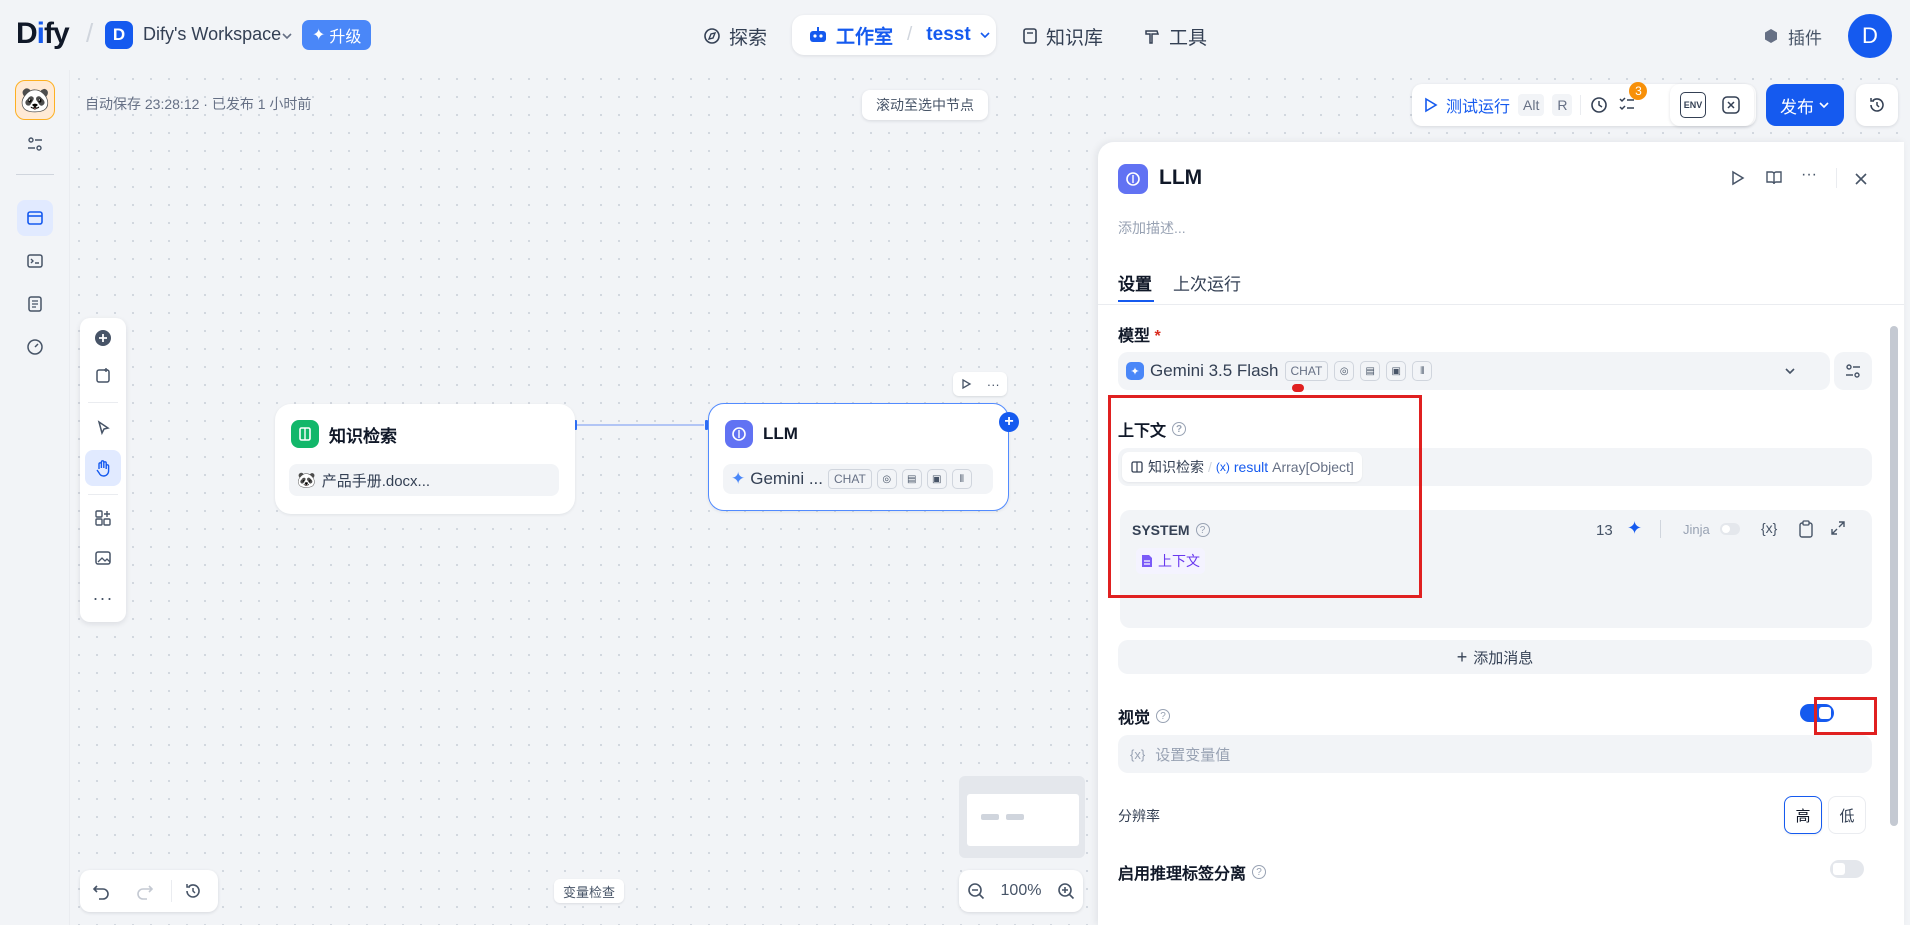  Describe the element at coordinates (735, 36) in the screenshot. I see `nav-explore: 探索` at that location.